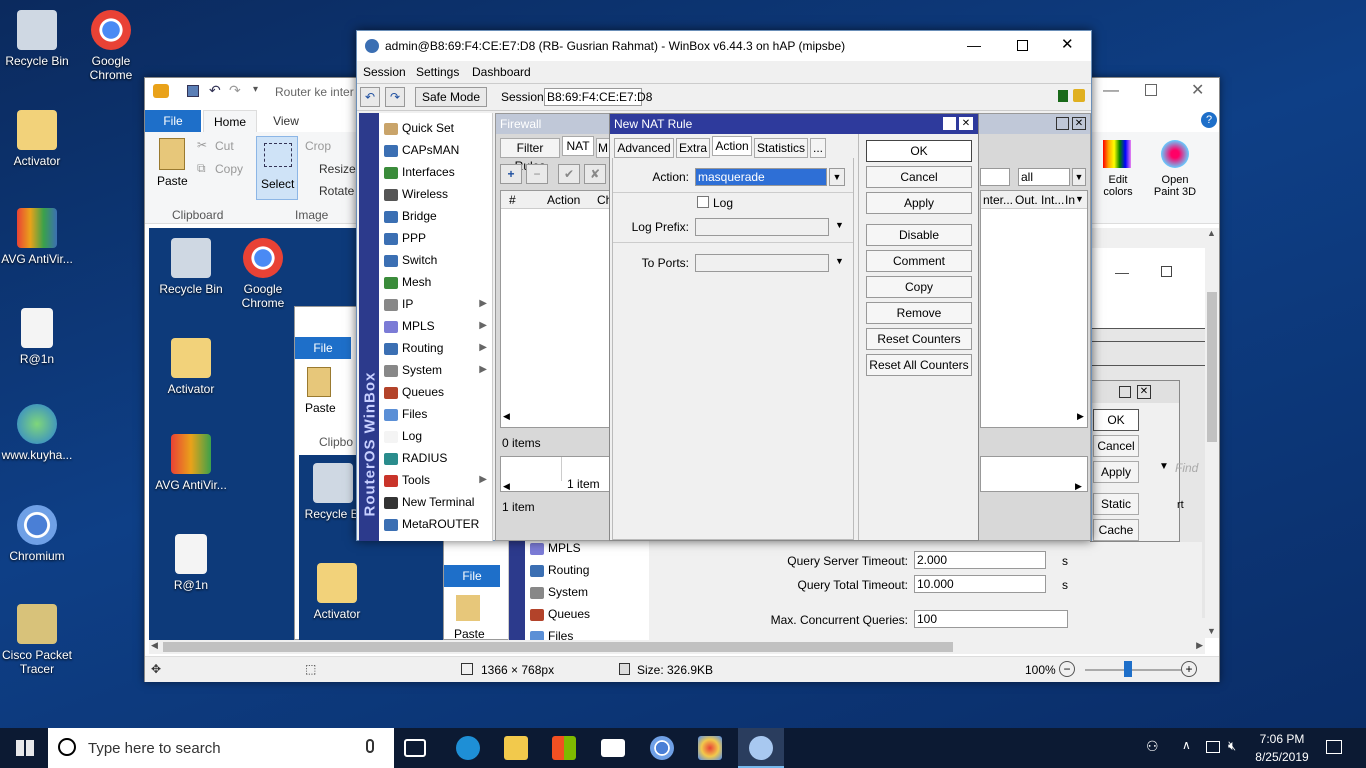 The width and height of the screenshot is (1366, 768). I want to click on forward-icon: ↷, so click(395, 97).